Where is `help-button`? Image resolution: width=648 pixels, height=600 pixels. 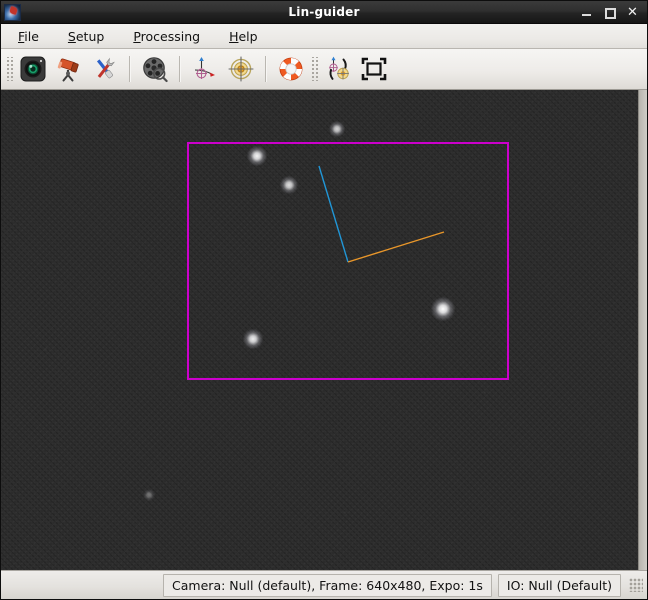
help-button is located at coordinates (291, 69).